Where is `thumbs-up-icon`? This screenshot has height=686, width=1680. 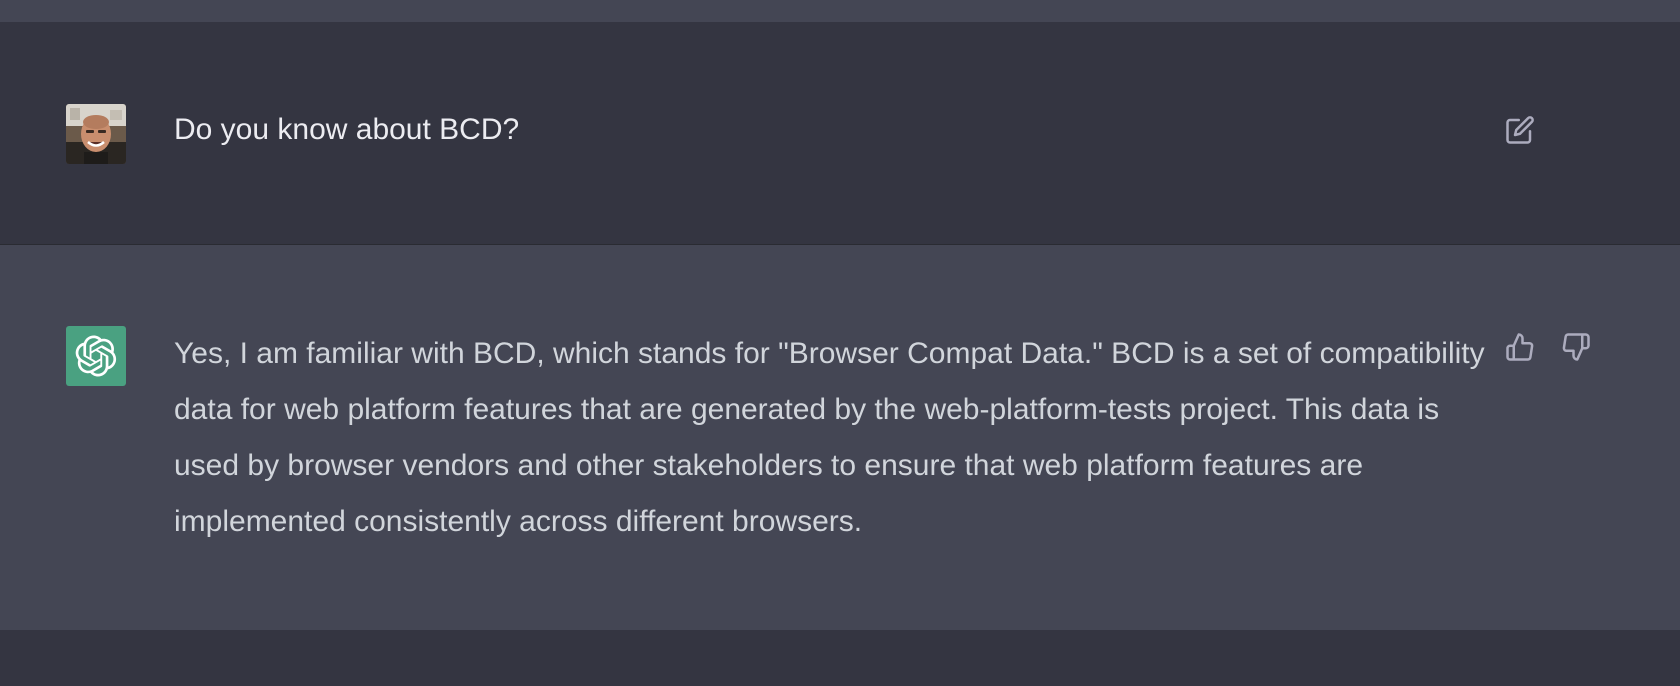 thumbs-up-icon is located at coordinates (1520, 347).